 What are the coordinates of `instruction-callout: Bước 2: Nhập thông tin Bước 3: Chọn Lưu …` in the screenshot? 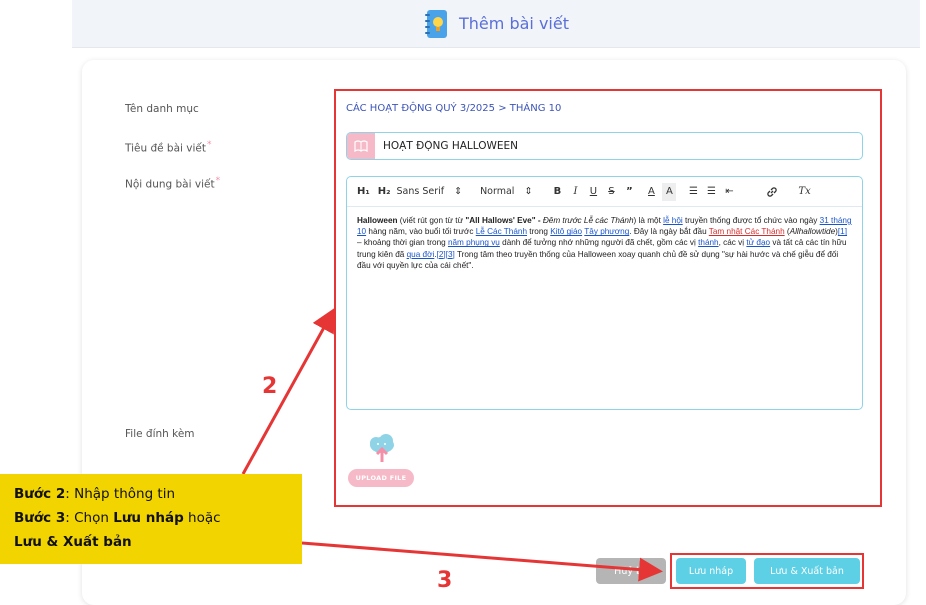 It's located at (151, 519).